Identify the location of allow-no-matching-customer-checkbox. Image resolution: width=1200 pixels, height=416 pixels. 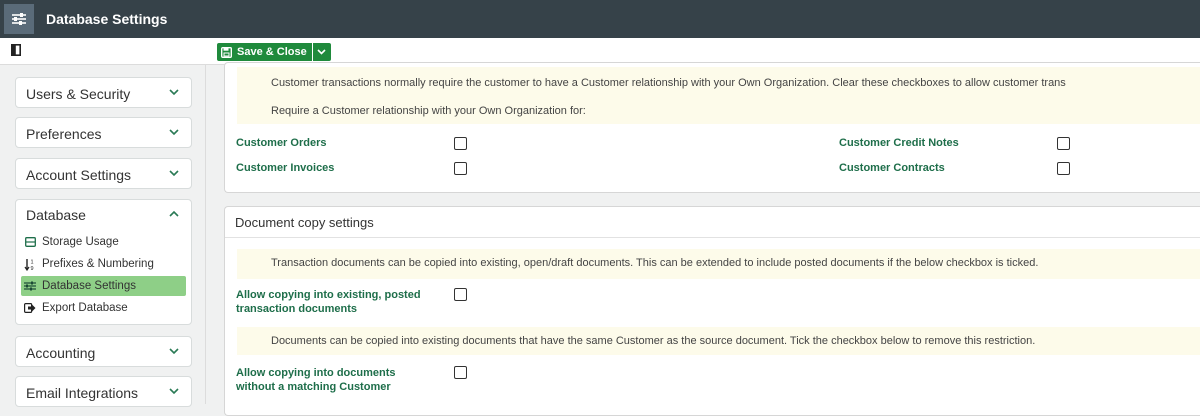
(460, 372).